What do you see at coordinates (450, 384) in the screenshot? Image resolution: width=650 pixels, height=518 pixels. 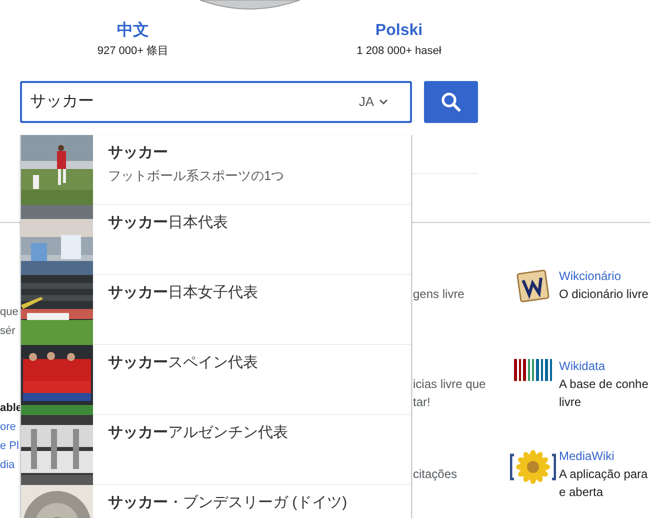 I see `description-fragment: icias livre que` at bounding box center [450, 384].